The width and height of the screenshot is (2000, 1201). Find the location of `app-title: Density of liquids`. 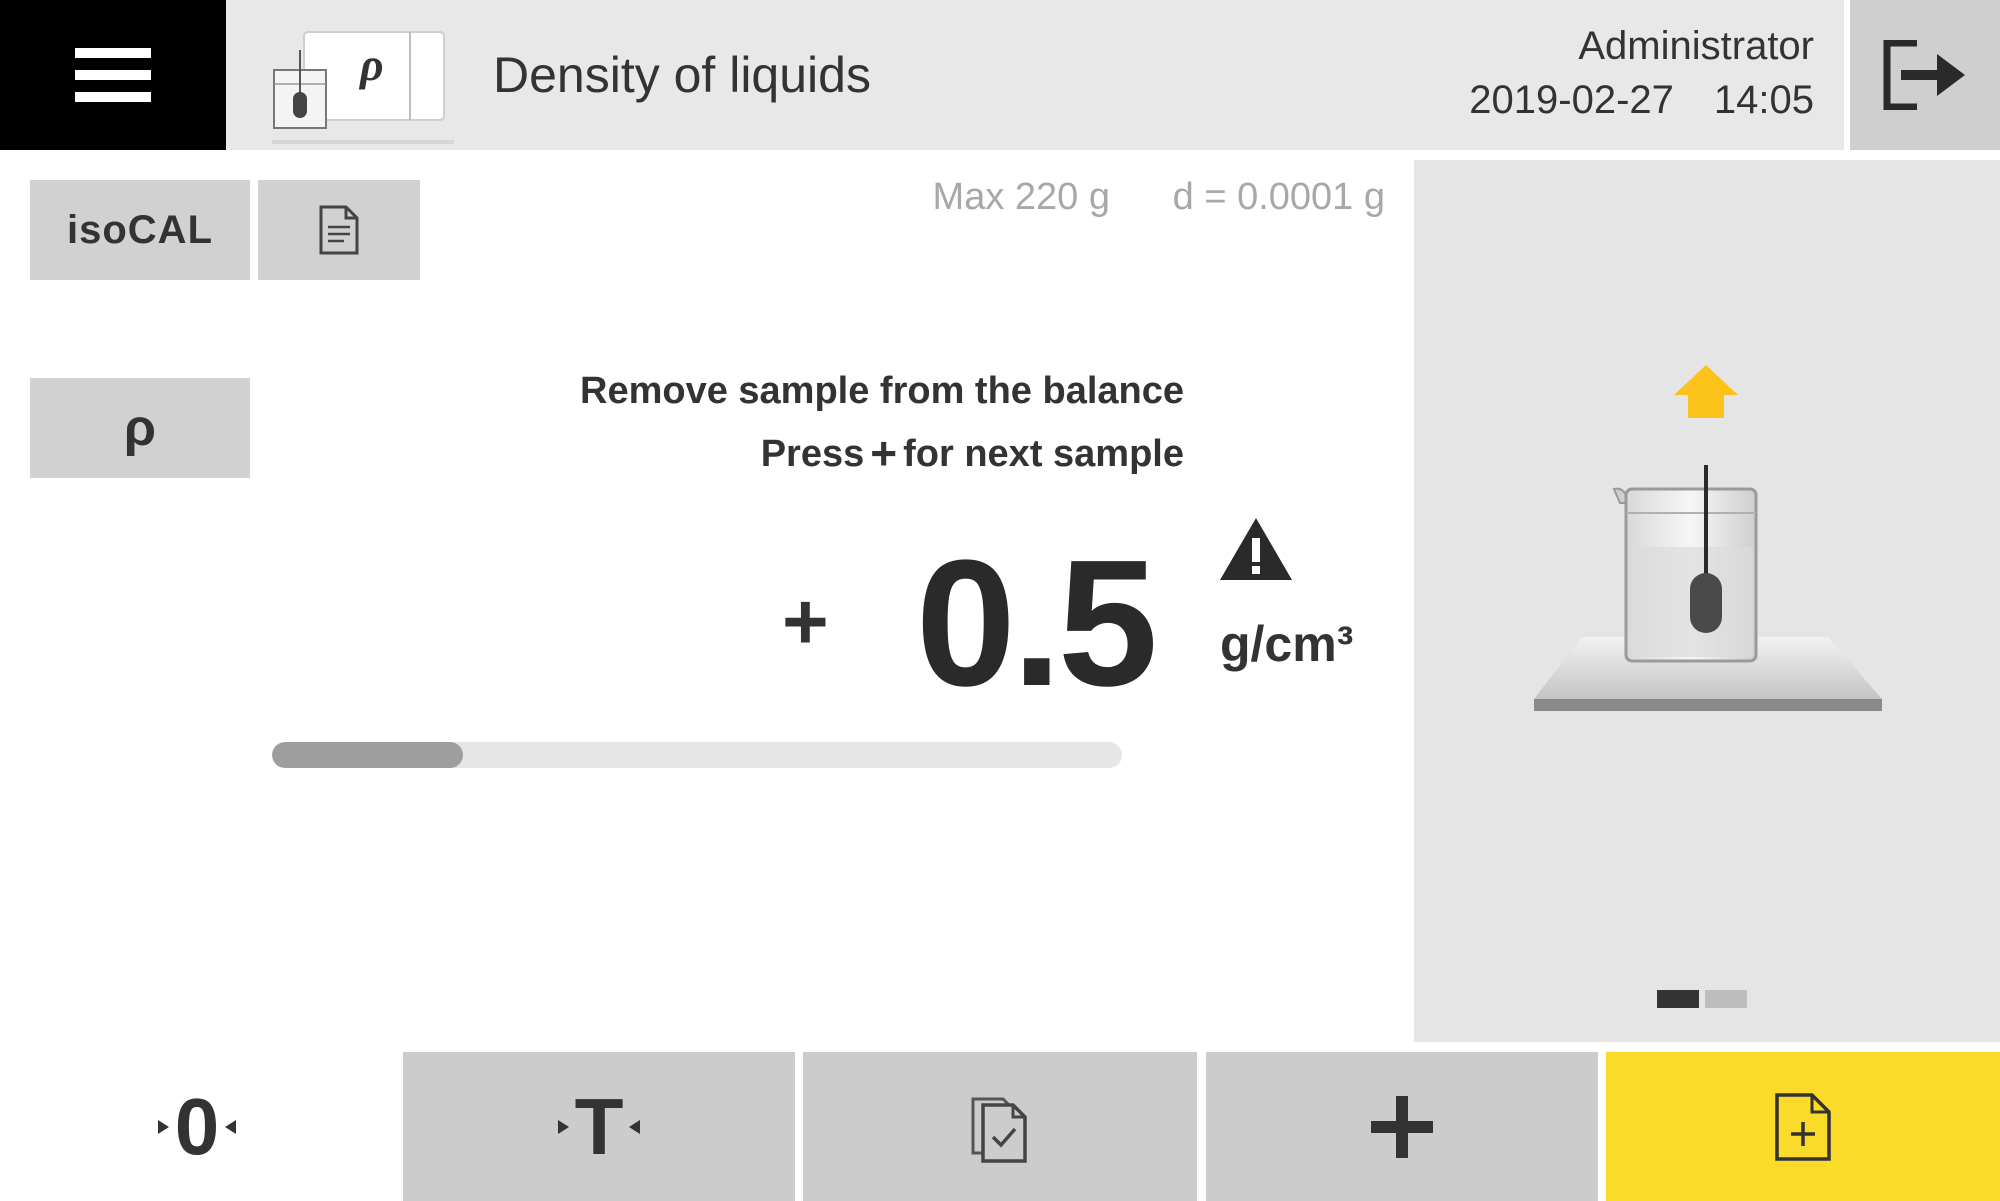

app-title: Density of liquids is located at coordinates (682, 75).